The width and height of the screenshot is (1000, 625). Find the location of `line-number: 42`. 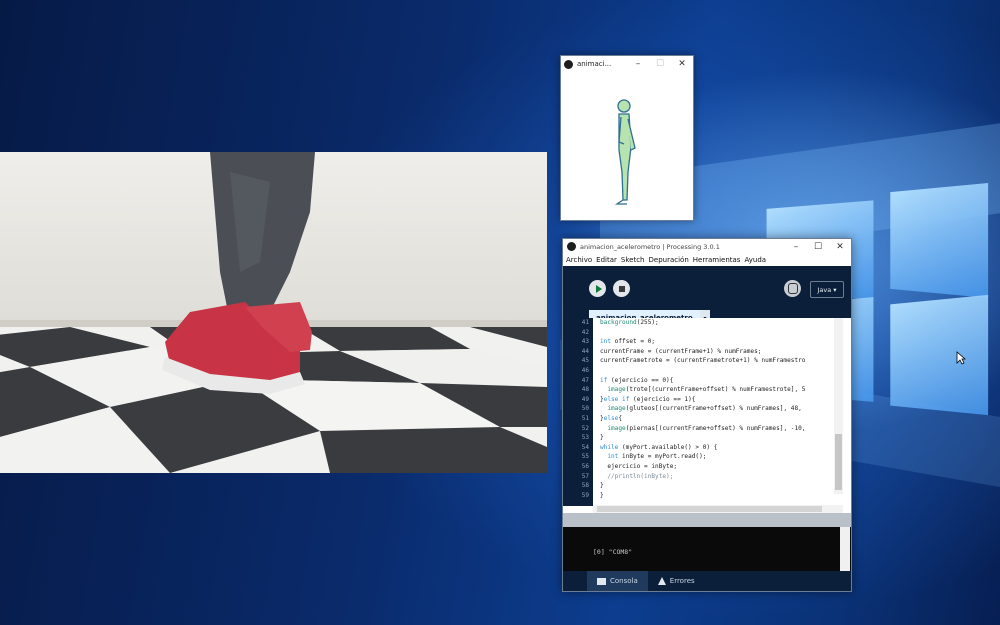

line-number: 42 is located at coordinates (585, 332).